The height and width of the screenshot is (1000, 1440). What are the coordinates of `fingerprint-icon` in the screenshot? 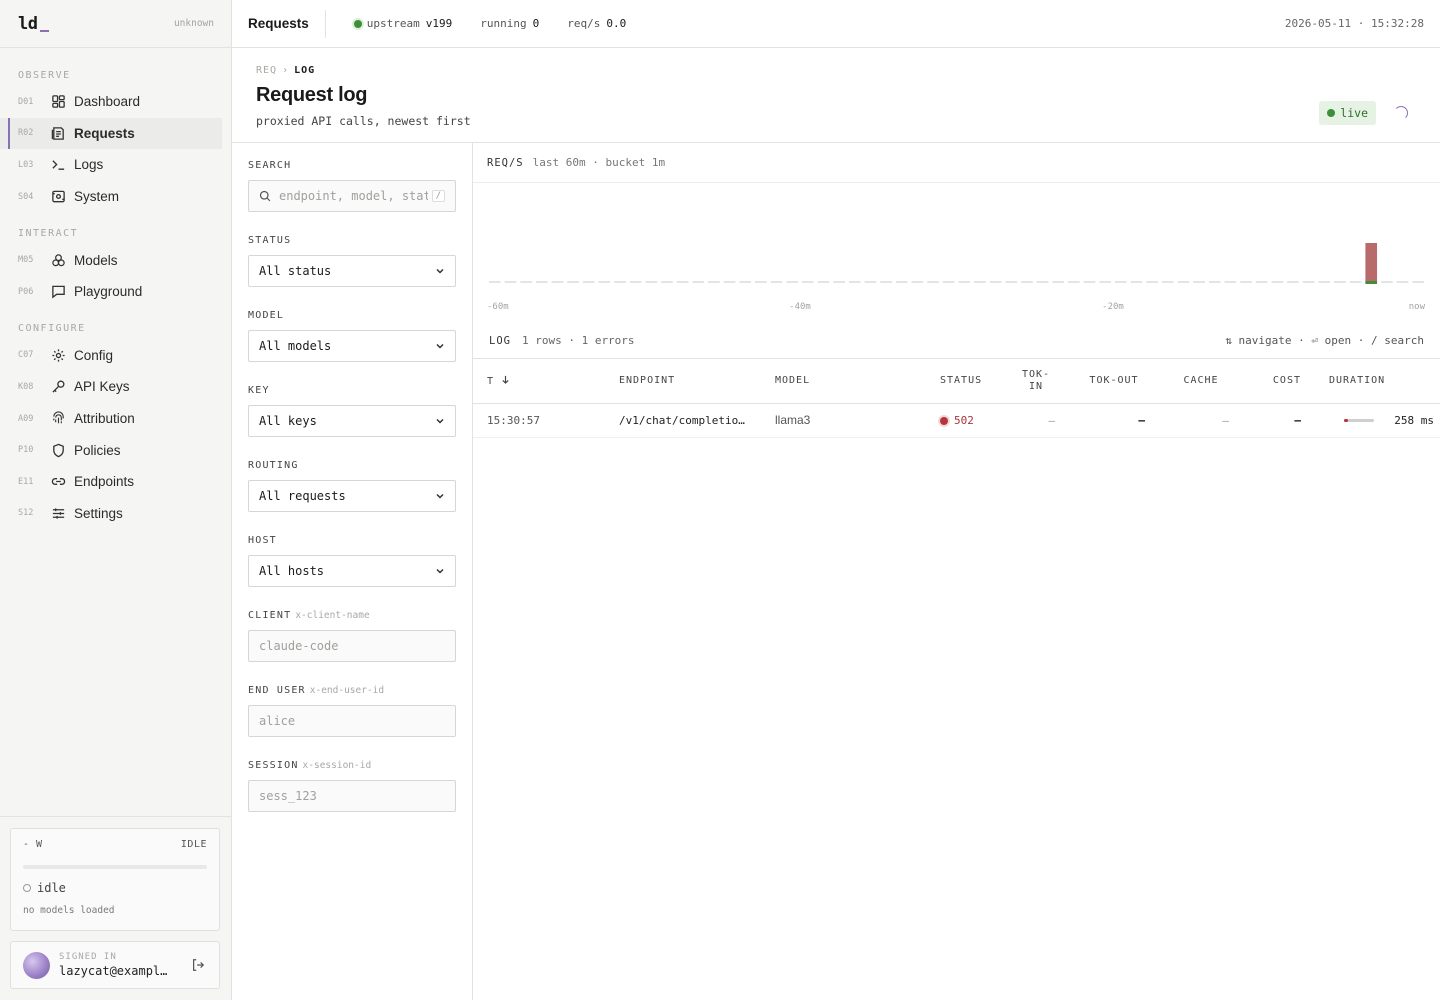 It's located at (58, 419).